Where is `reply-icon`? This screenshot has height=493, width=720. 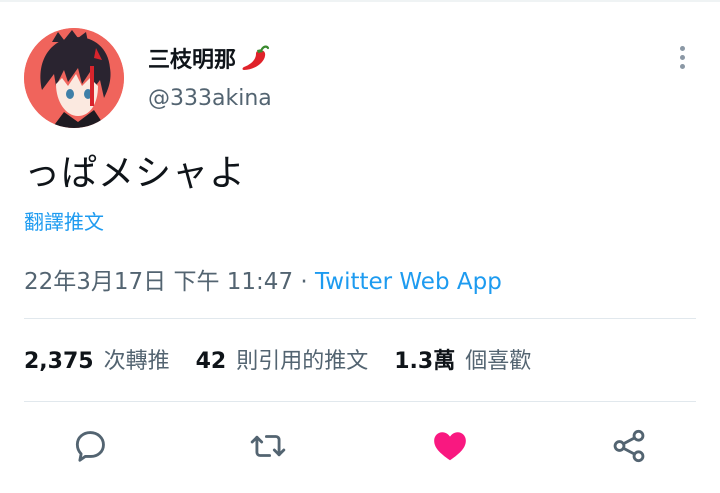
reply-icon is located at coordinates (90, 446).